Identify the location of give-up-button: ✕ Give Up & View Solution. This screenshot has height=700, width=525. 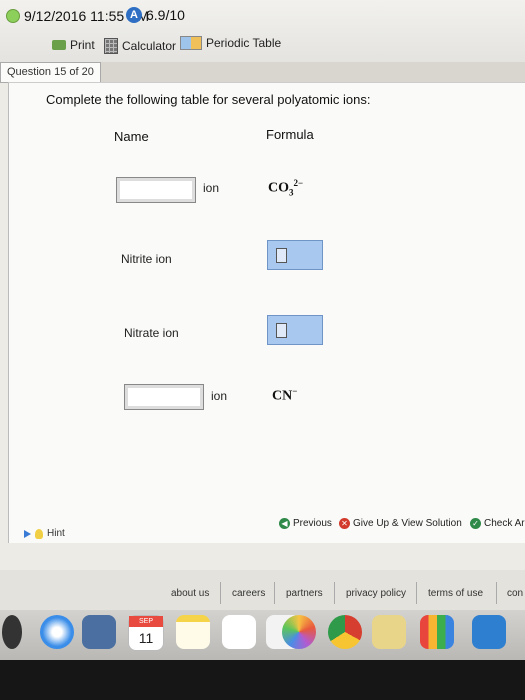
(400, 523).